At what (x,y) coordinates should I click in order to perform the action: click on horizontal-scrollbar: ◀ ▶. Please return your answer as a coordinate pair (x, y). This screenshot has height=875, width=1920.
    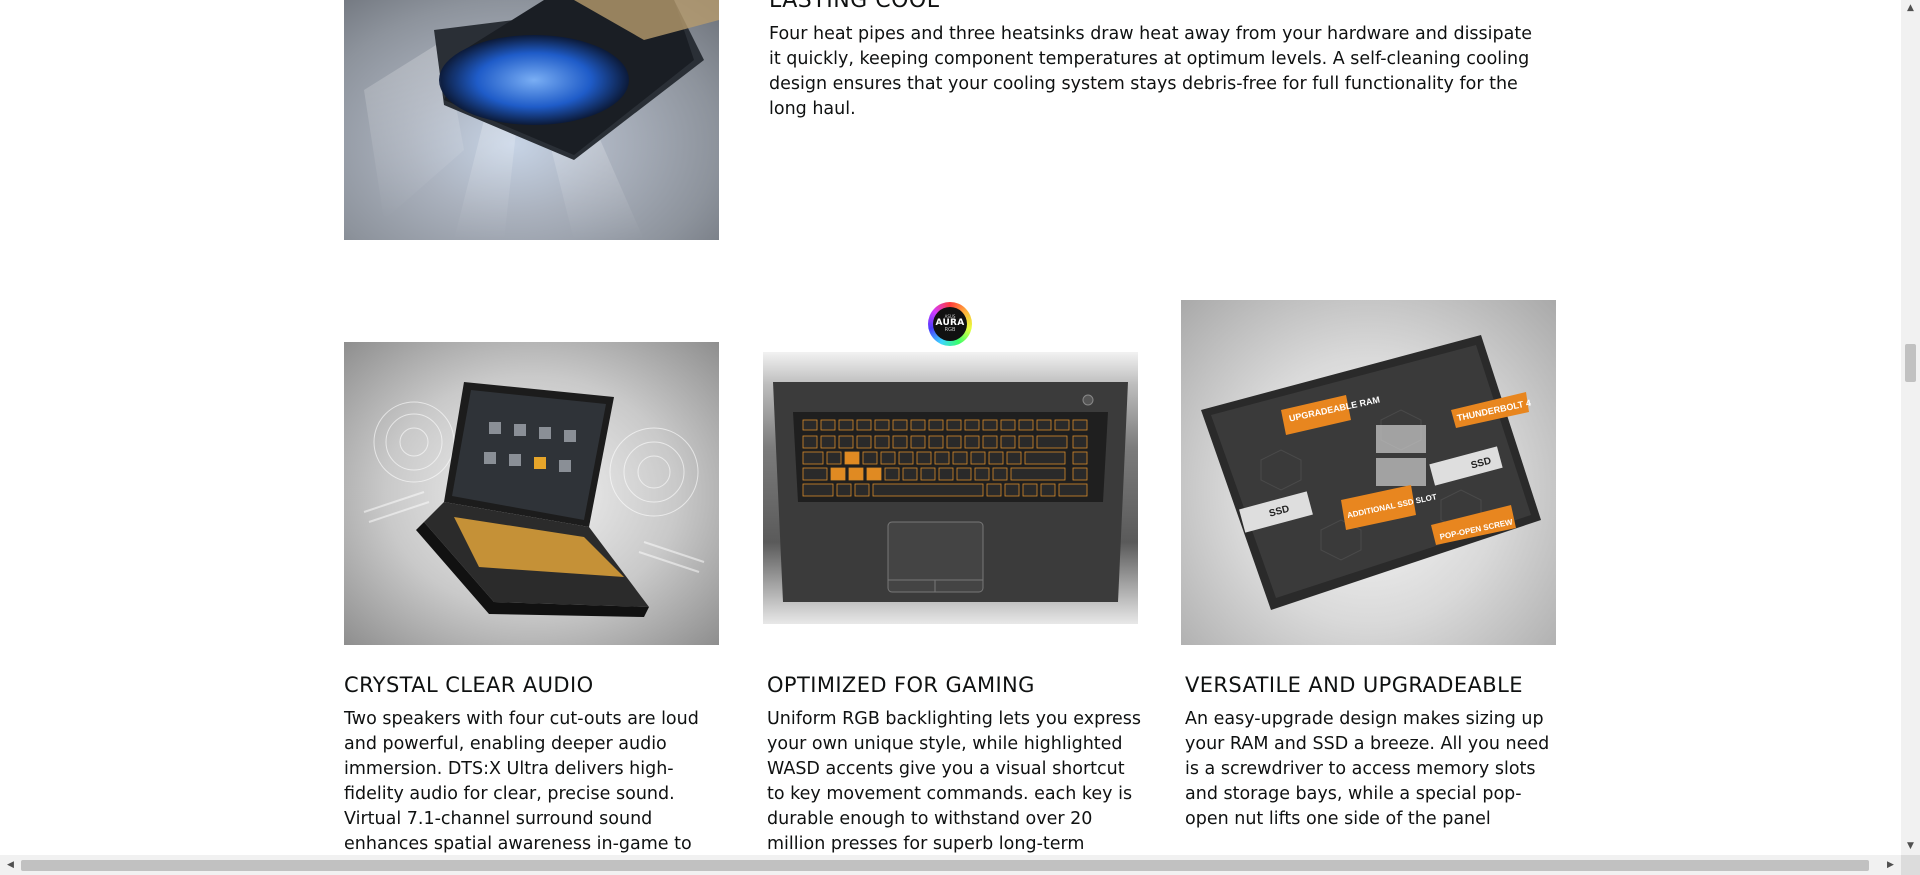
    Looking at the image, I should click on (950, 865).